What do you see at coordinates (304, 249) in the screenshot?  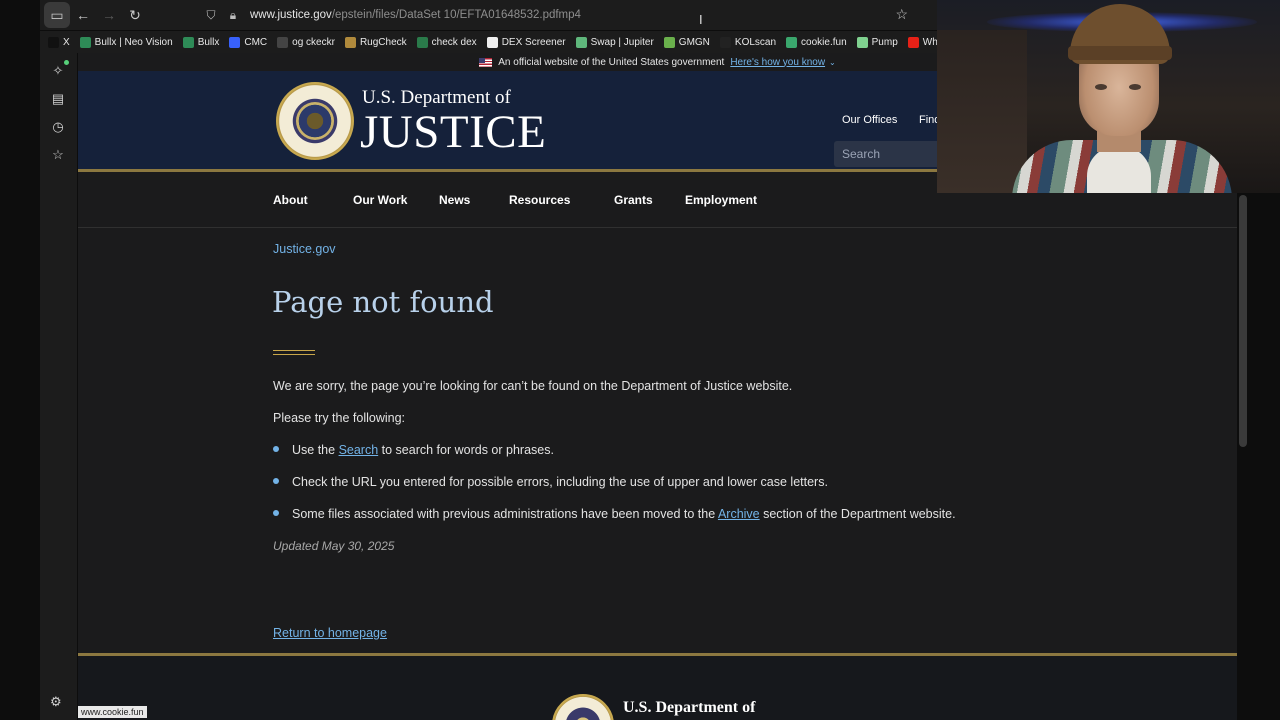 I see `breadcrumb: Justice.gov` at bounding box center [304, 249].